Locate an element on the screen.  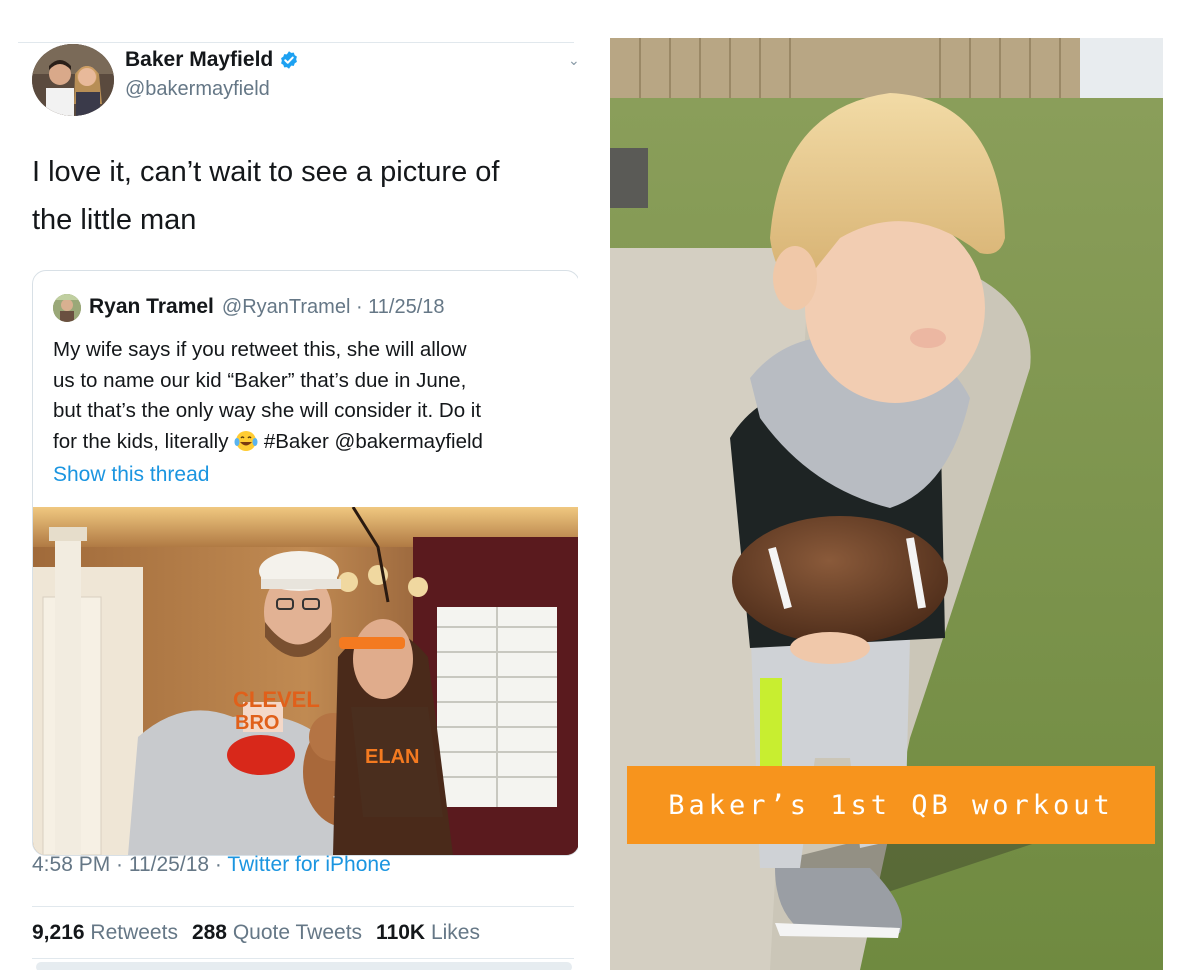
timestamp-text: 4:58 PM · 11/25/18 · is located at coordinates (130, 864).